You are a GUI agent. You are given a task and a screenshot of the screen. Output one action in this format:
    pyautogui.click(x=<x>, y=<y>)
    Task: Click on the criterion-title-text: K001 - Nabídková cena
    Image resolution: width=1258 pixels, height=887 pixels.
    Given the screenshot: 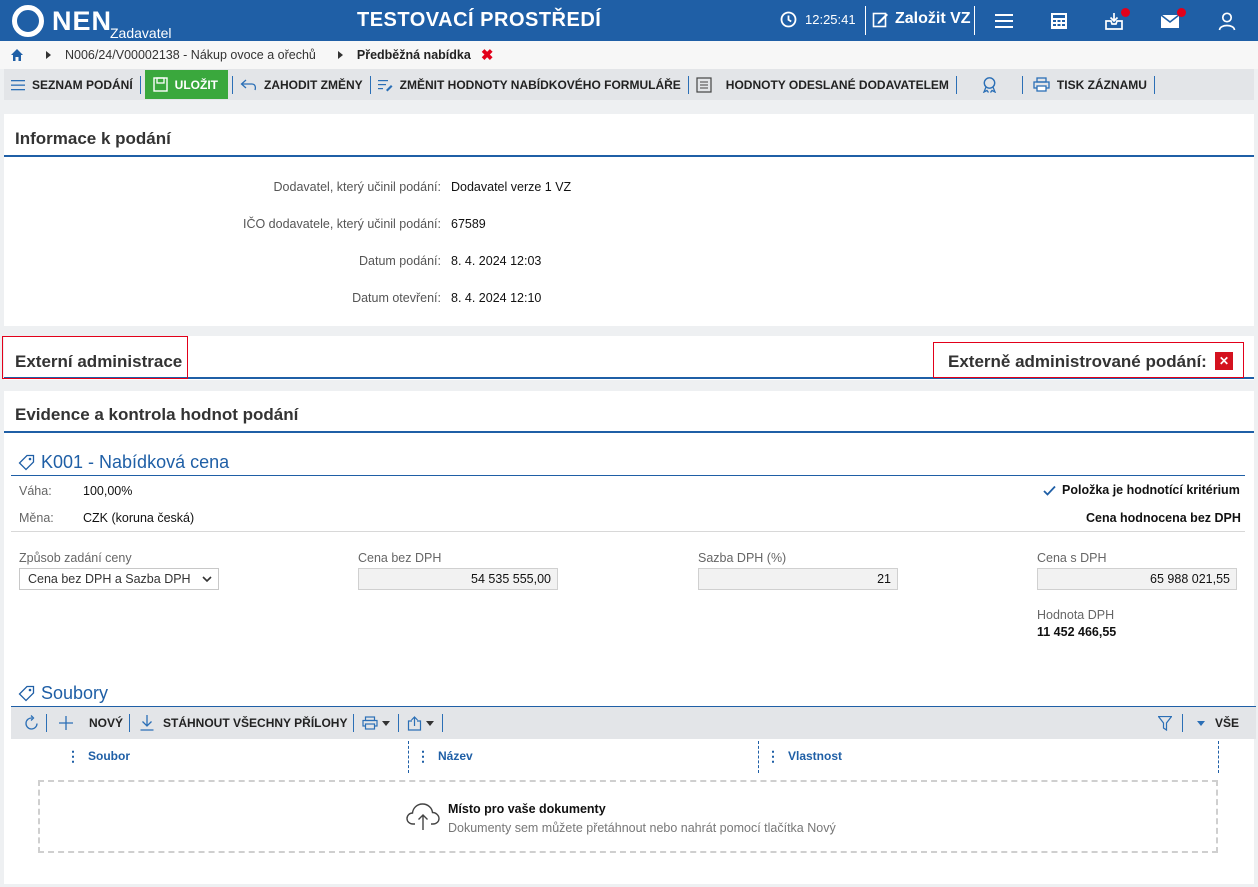 What is the action you would take?
    pyautogui.click(x=135, y=462)
    